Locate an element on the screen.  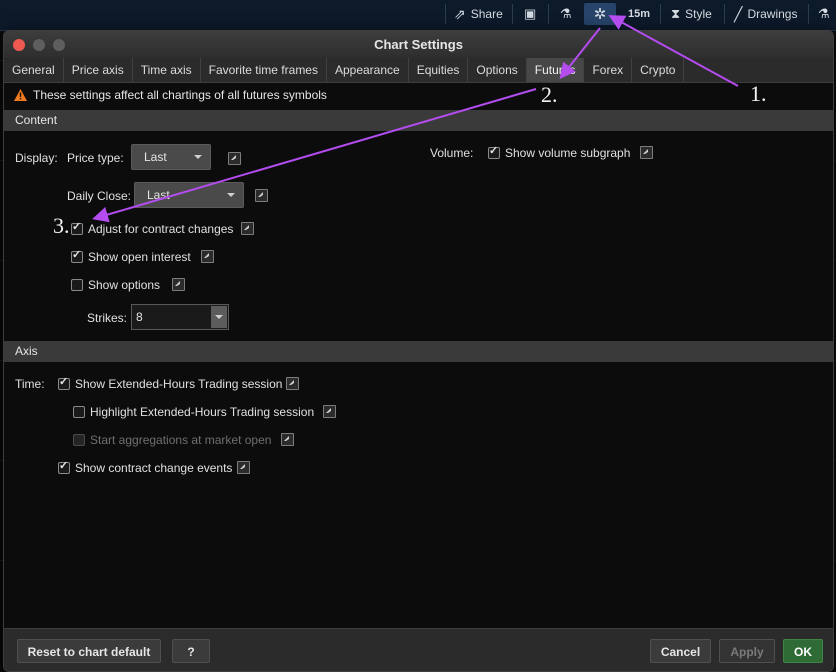
adjust-contract-changes-label: Adjust for contract changes is located at coordinates (161, 229).